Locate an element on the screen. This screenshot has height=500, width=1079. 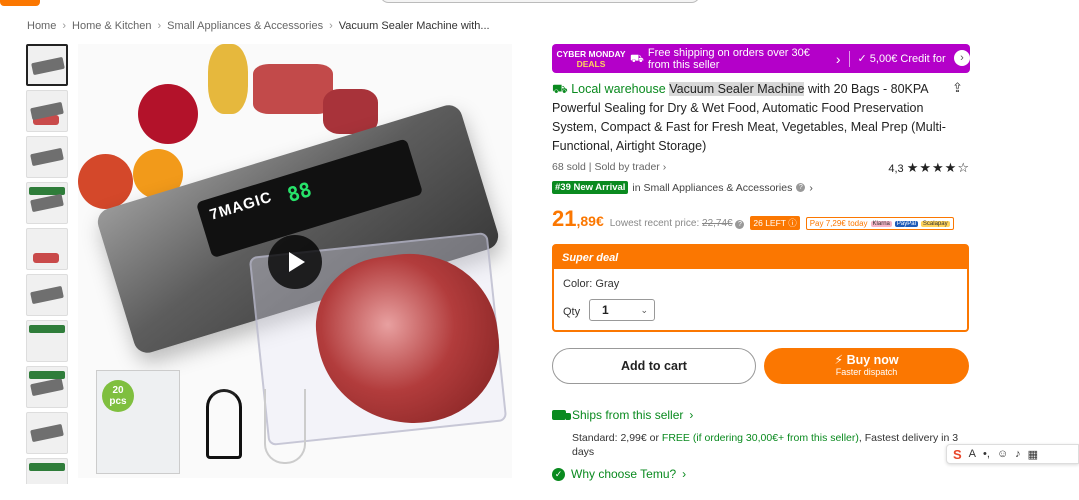
add-to-cart-button: Add to cart is located at coordinates (654, 366).